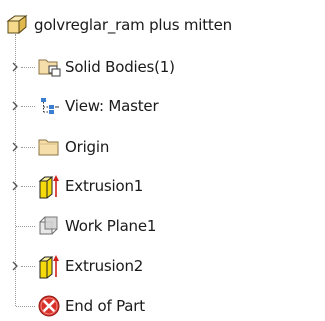 Image resolution: width=325 pixels, height=321 pixels. I want to click on tree-item-work-plane1: Work Plane1, so click(96, 226).